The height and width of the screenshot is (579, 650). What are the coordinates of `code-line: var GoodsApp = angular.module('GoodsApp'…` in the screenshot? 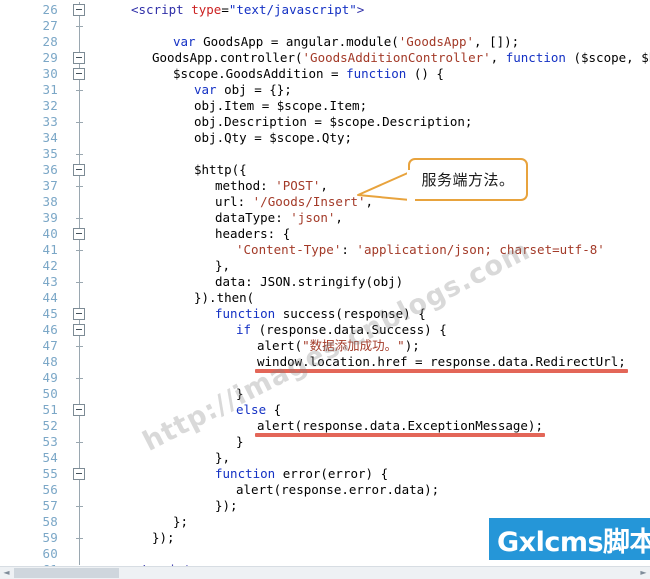 It's located at (346, 42).